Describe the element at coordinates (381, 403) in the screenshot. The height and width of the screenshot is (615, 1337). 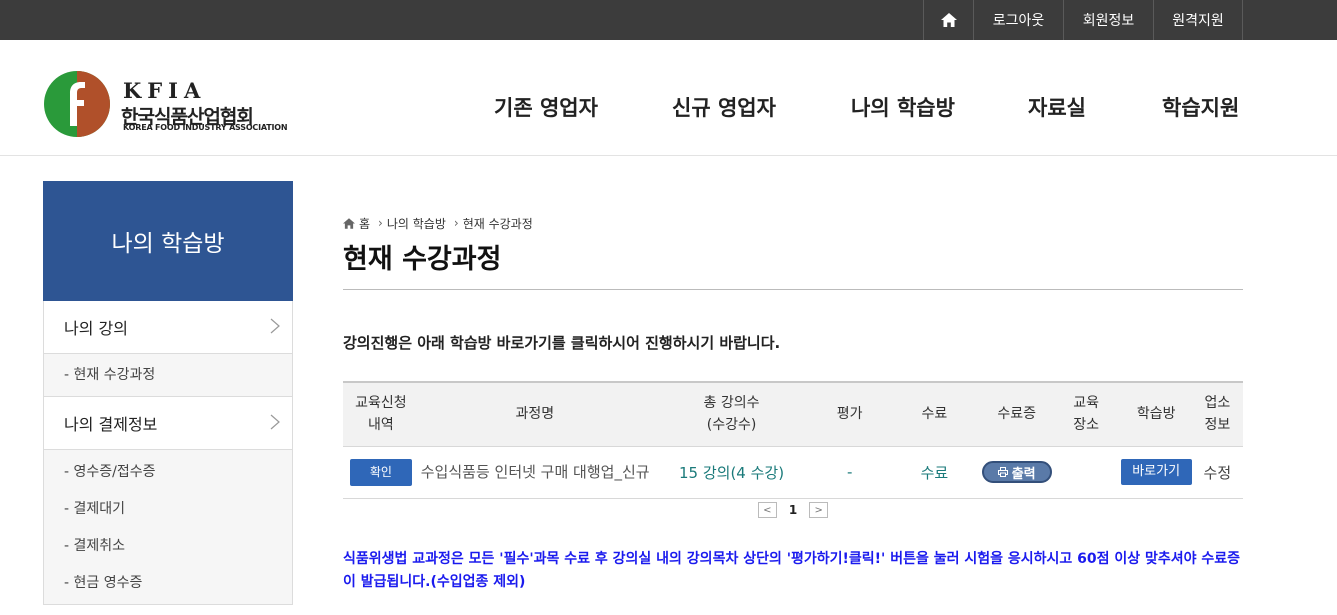
I see `header-line: 교육신청` at that location.